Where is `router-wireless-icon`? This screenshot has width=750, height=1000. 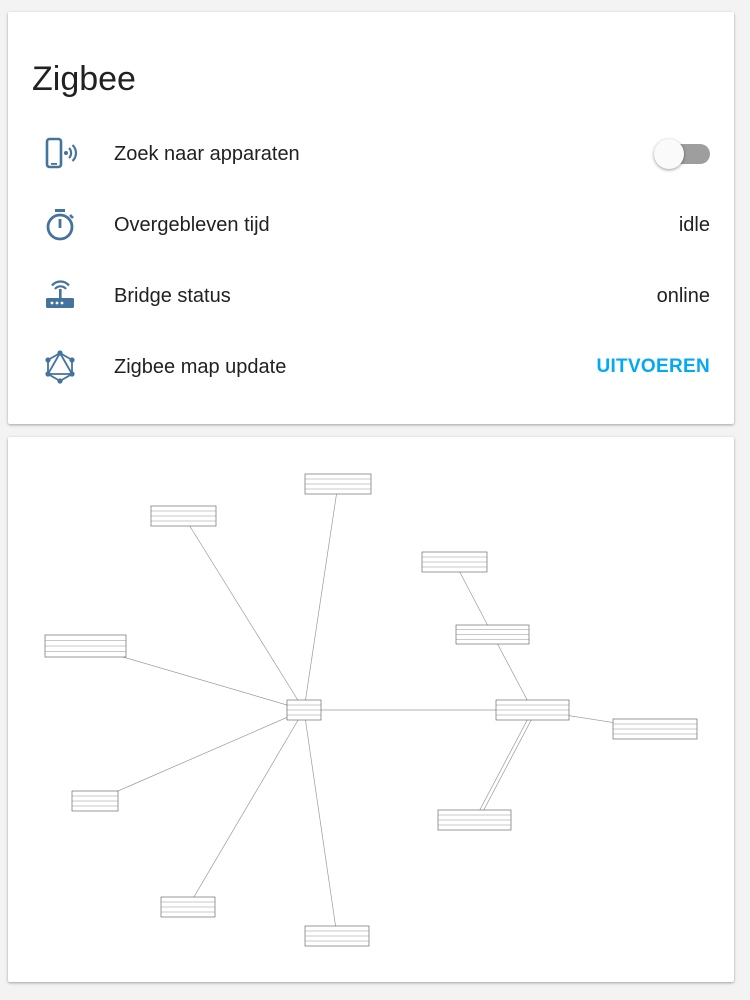 router-wireless-icon is located at coordinates (60, 296).